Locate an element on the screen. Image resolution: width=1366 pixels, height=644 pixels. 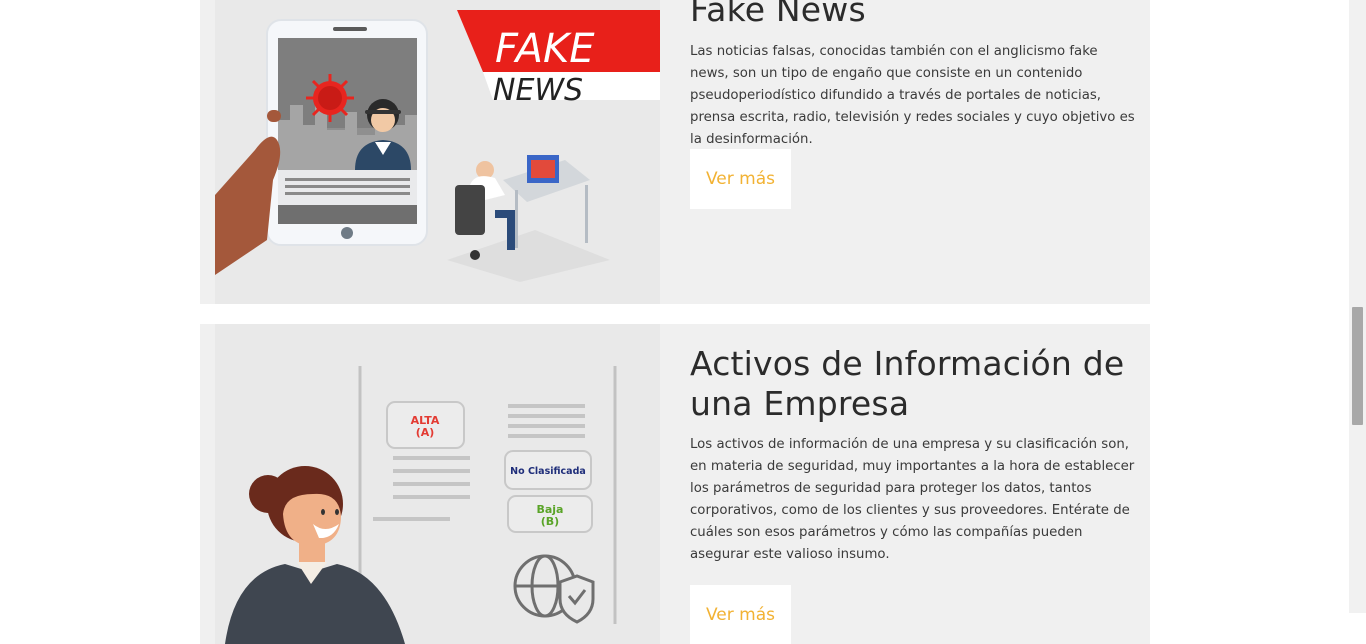
tag-no-clasificada: No Clasificada is located at coordinates (548, 471).